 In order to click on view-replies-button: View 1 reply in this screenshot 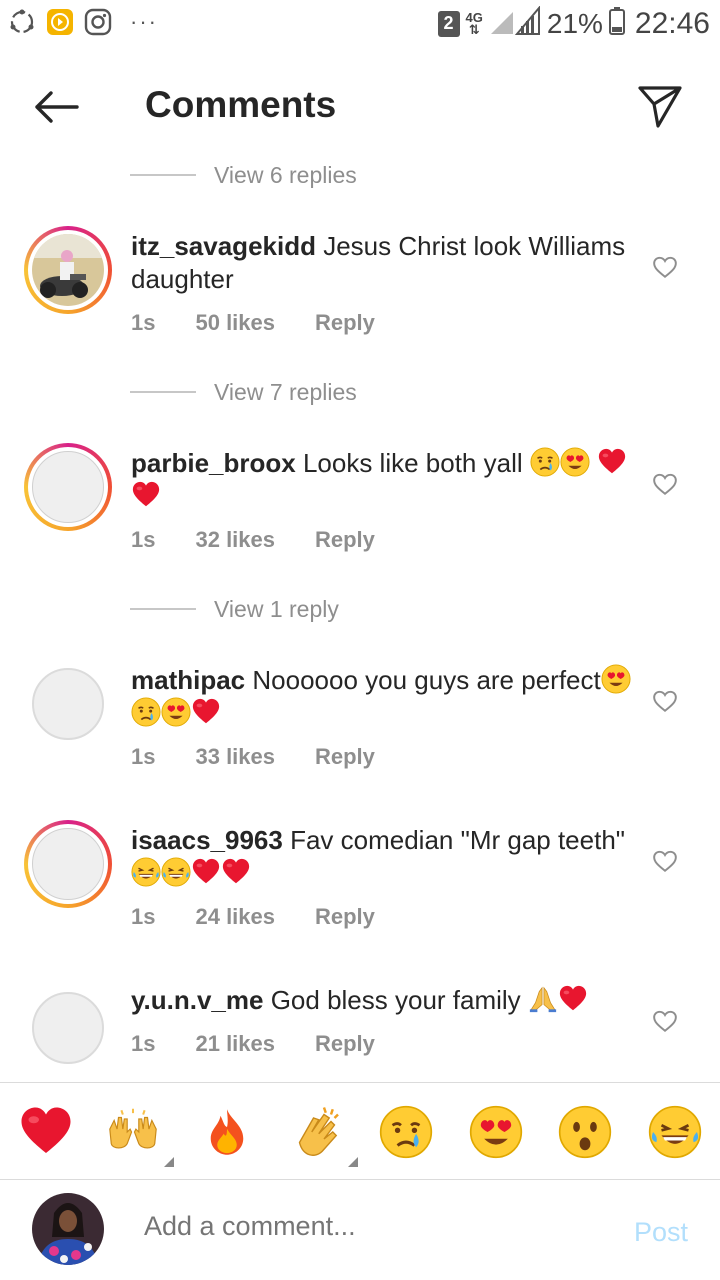, I will do `click(234, 609)`.